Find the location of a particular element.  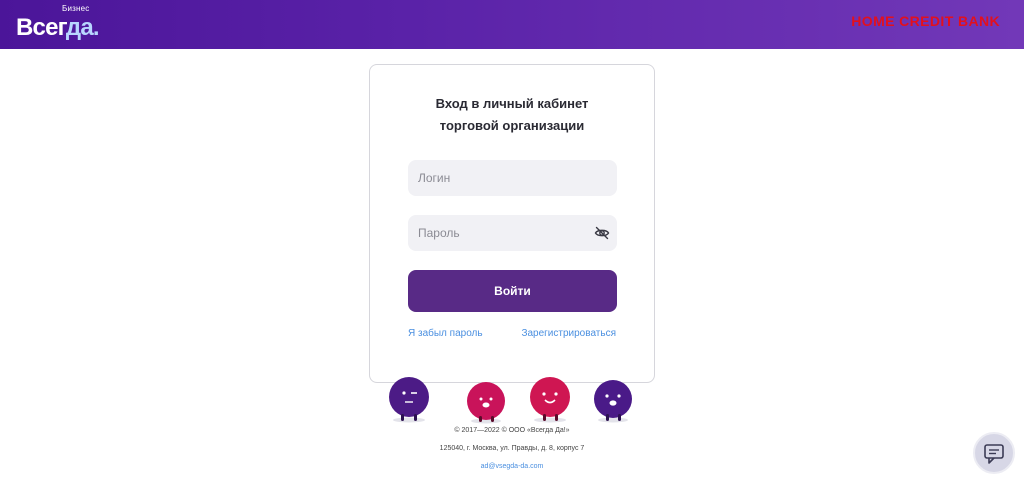

chat-button is located at coordinates (994, 453).